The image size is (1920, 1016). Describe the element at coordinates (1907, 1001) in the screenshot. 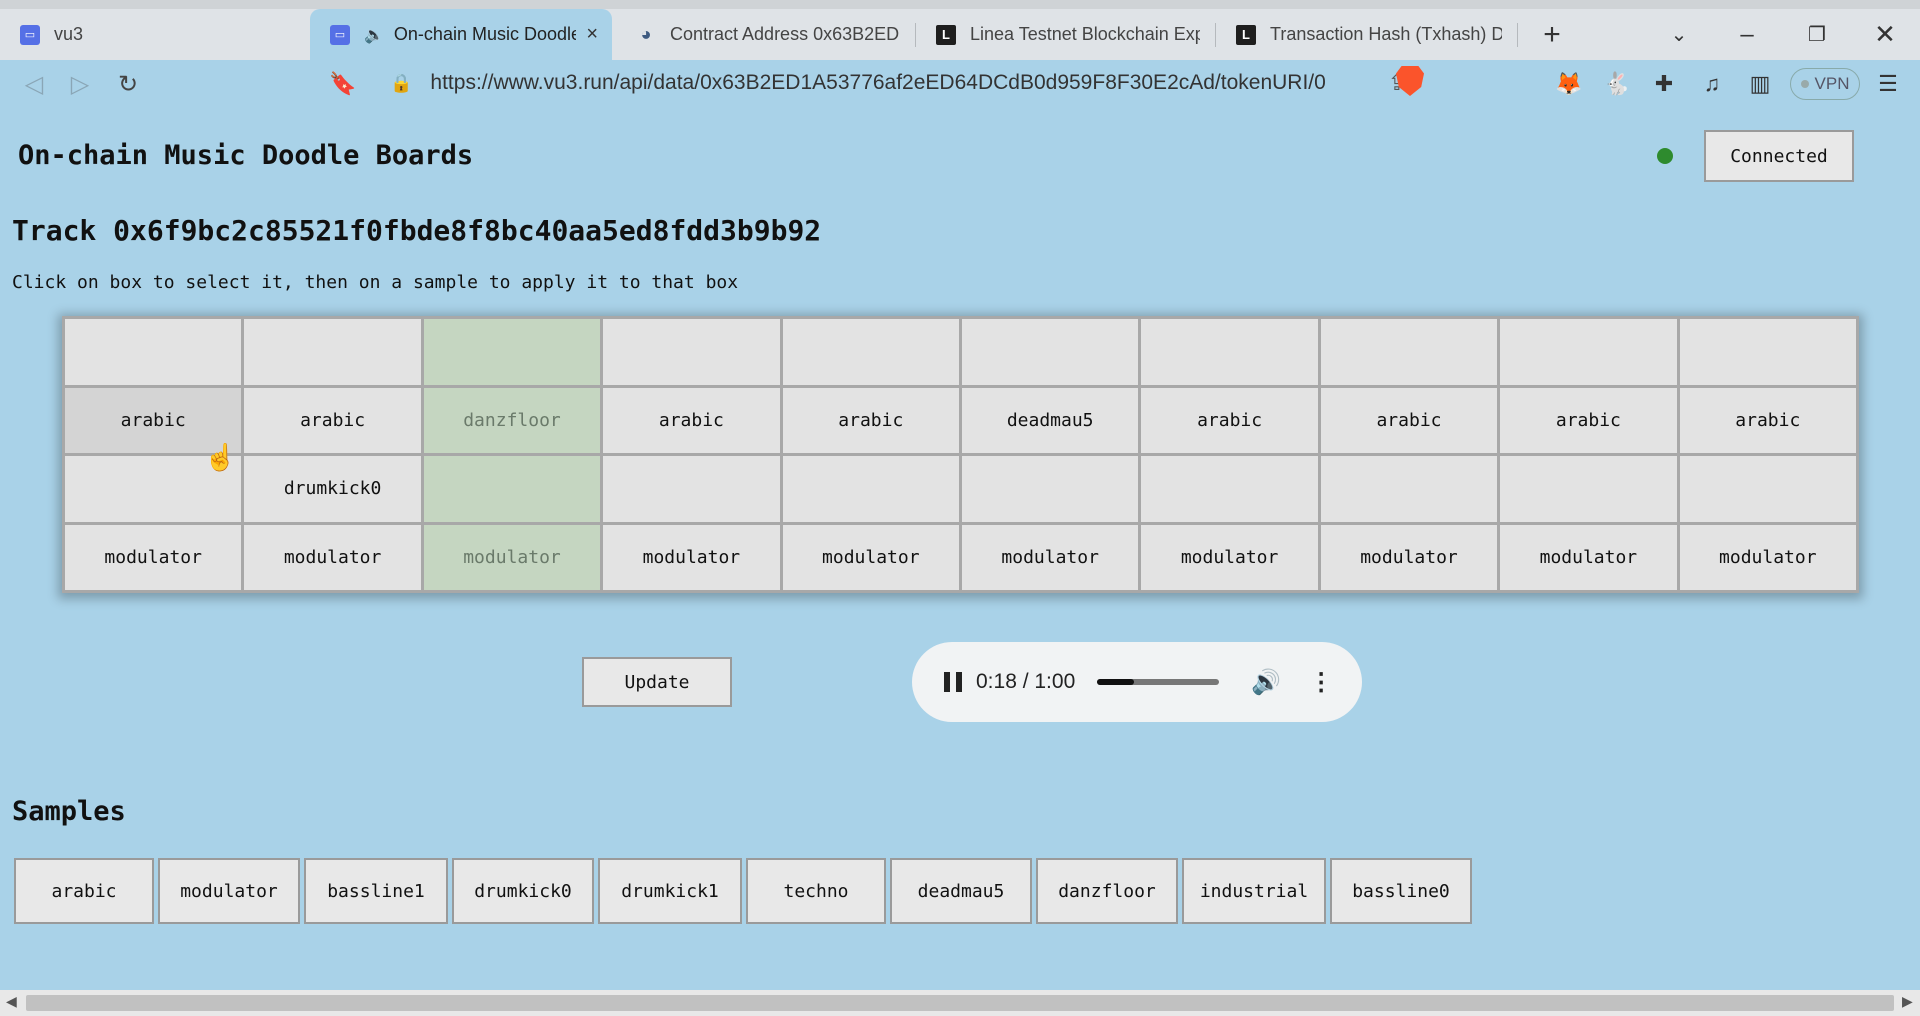

I see `scroll-right-icon: ▶` at that location.